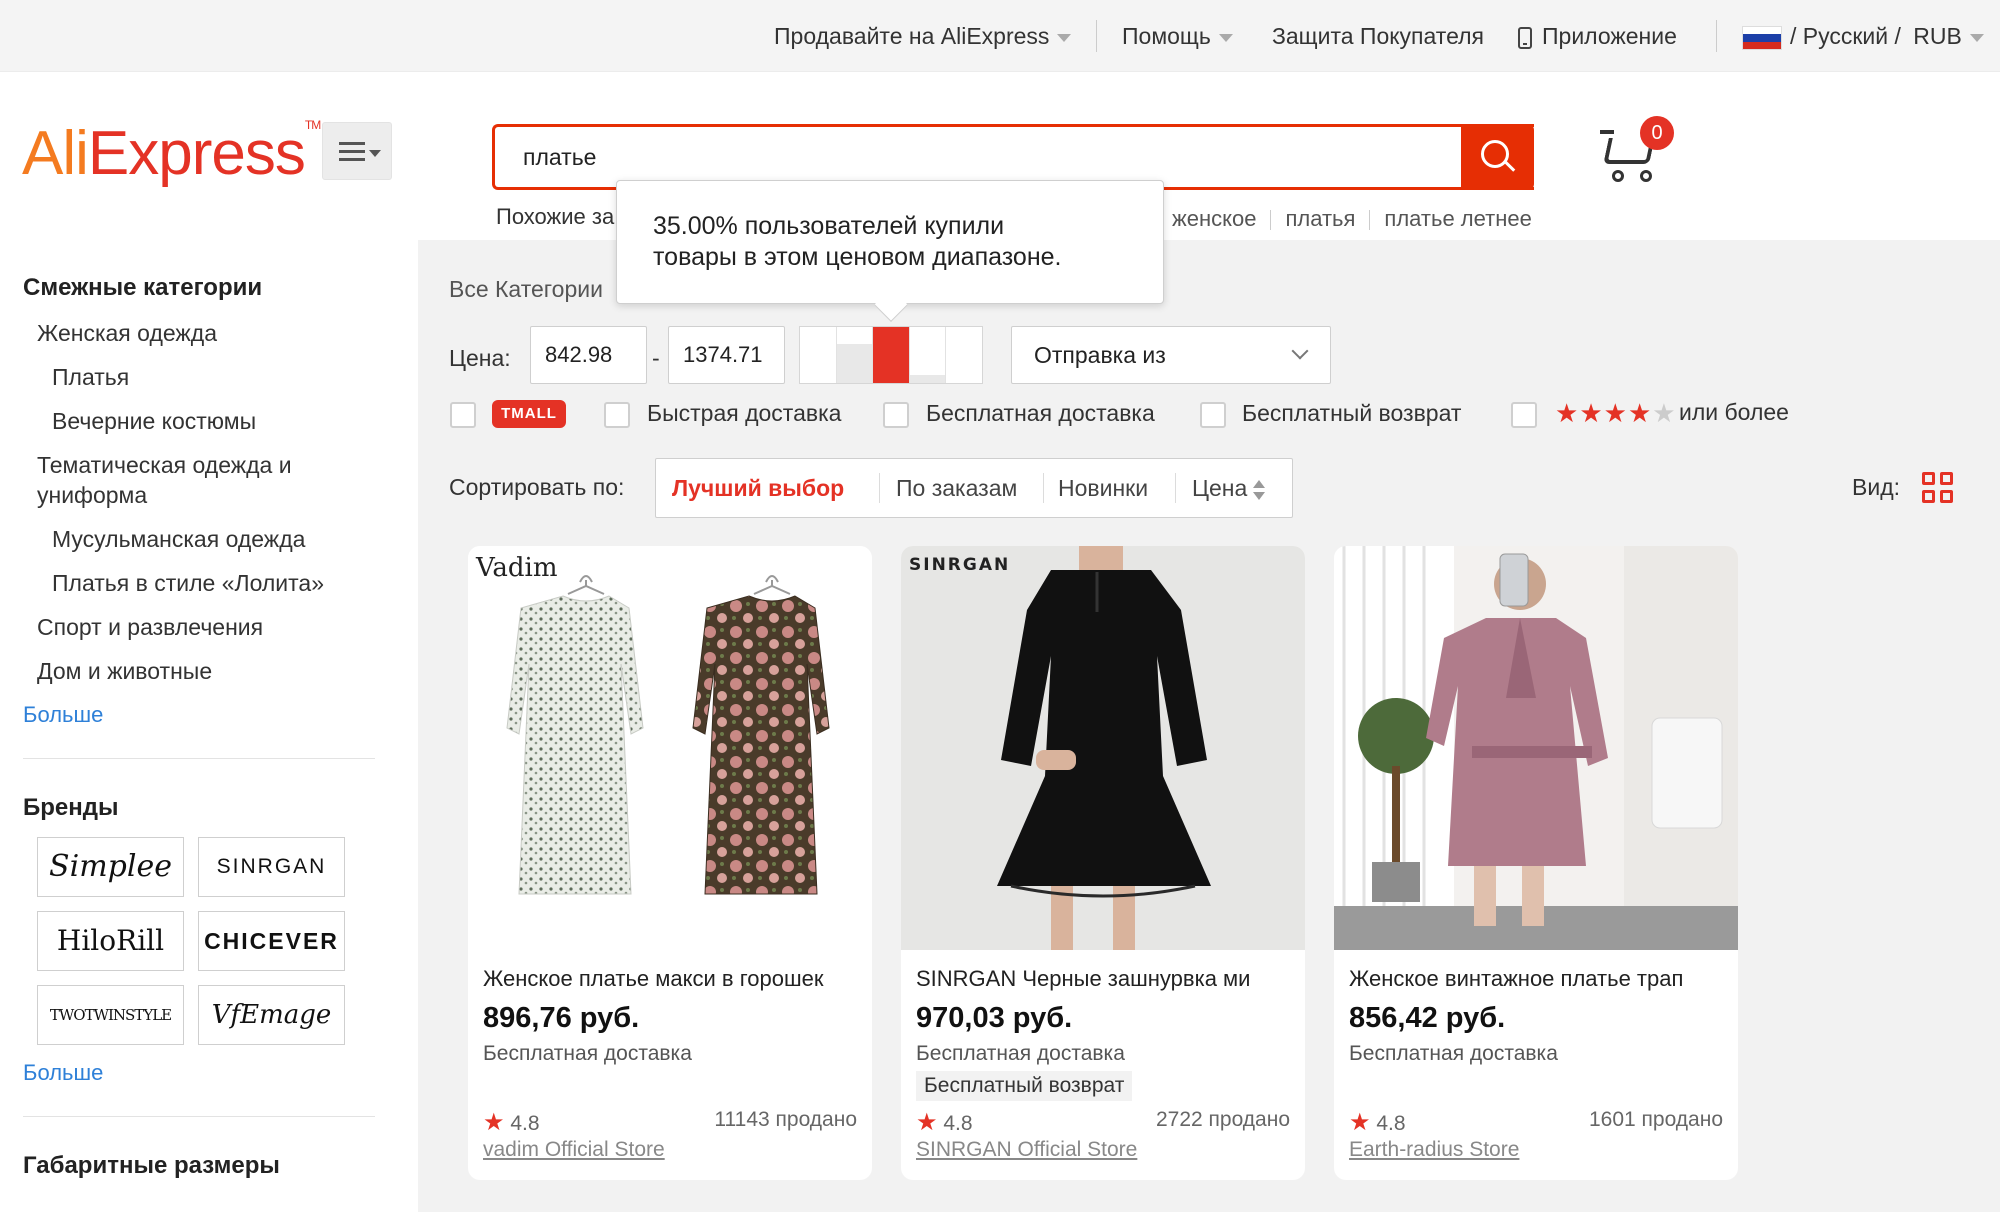 The height and width of the screenshot is (1212, 2000). I want to click on related-searches: женское платья платье летнее, so click(1352, 219).